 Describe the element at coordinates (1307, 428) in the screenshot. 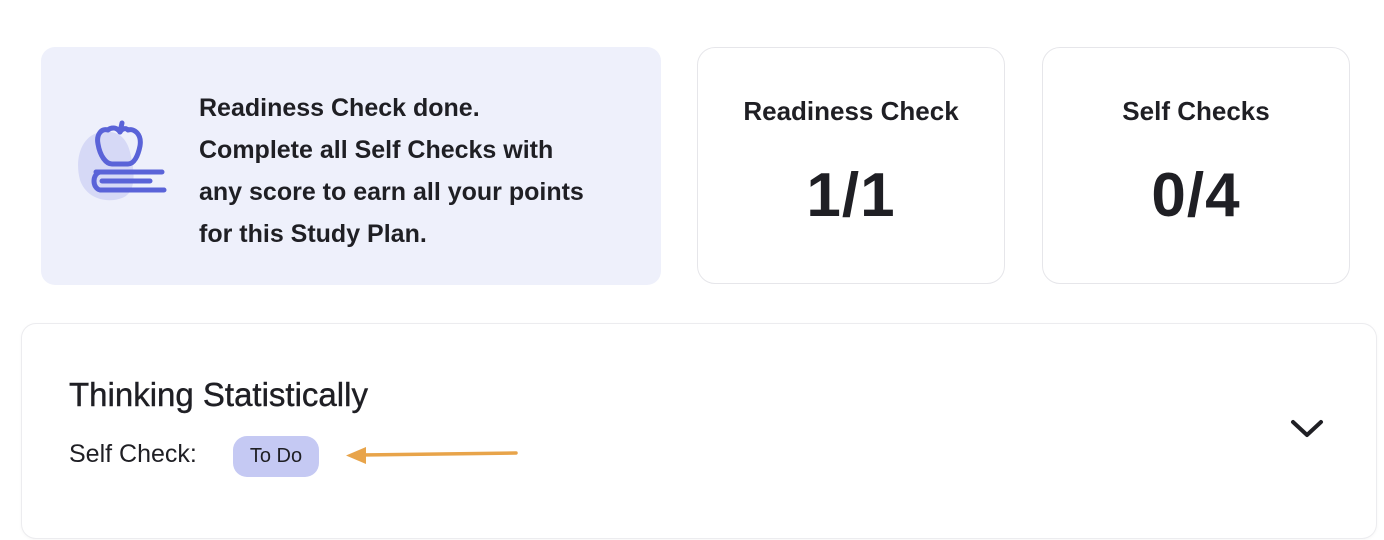

I see `chevron-down-icon` at that location.